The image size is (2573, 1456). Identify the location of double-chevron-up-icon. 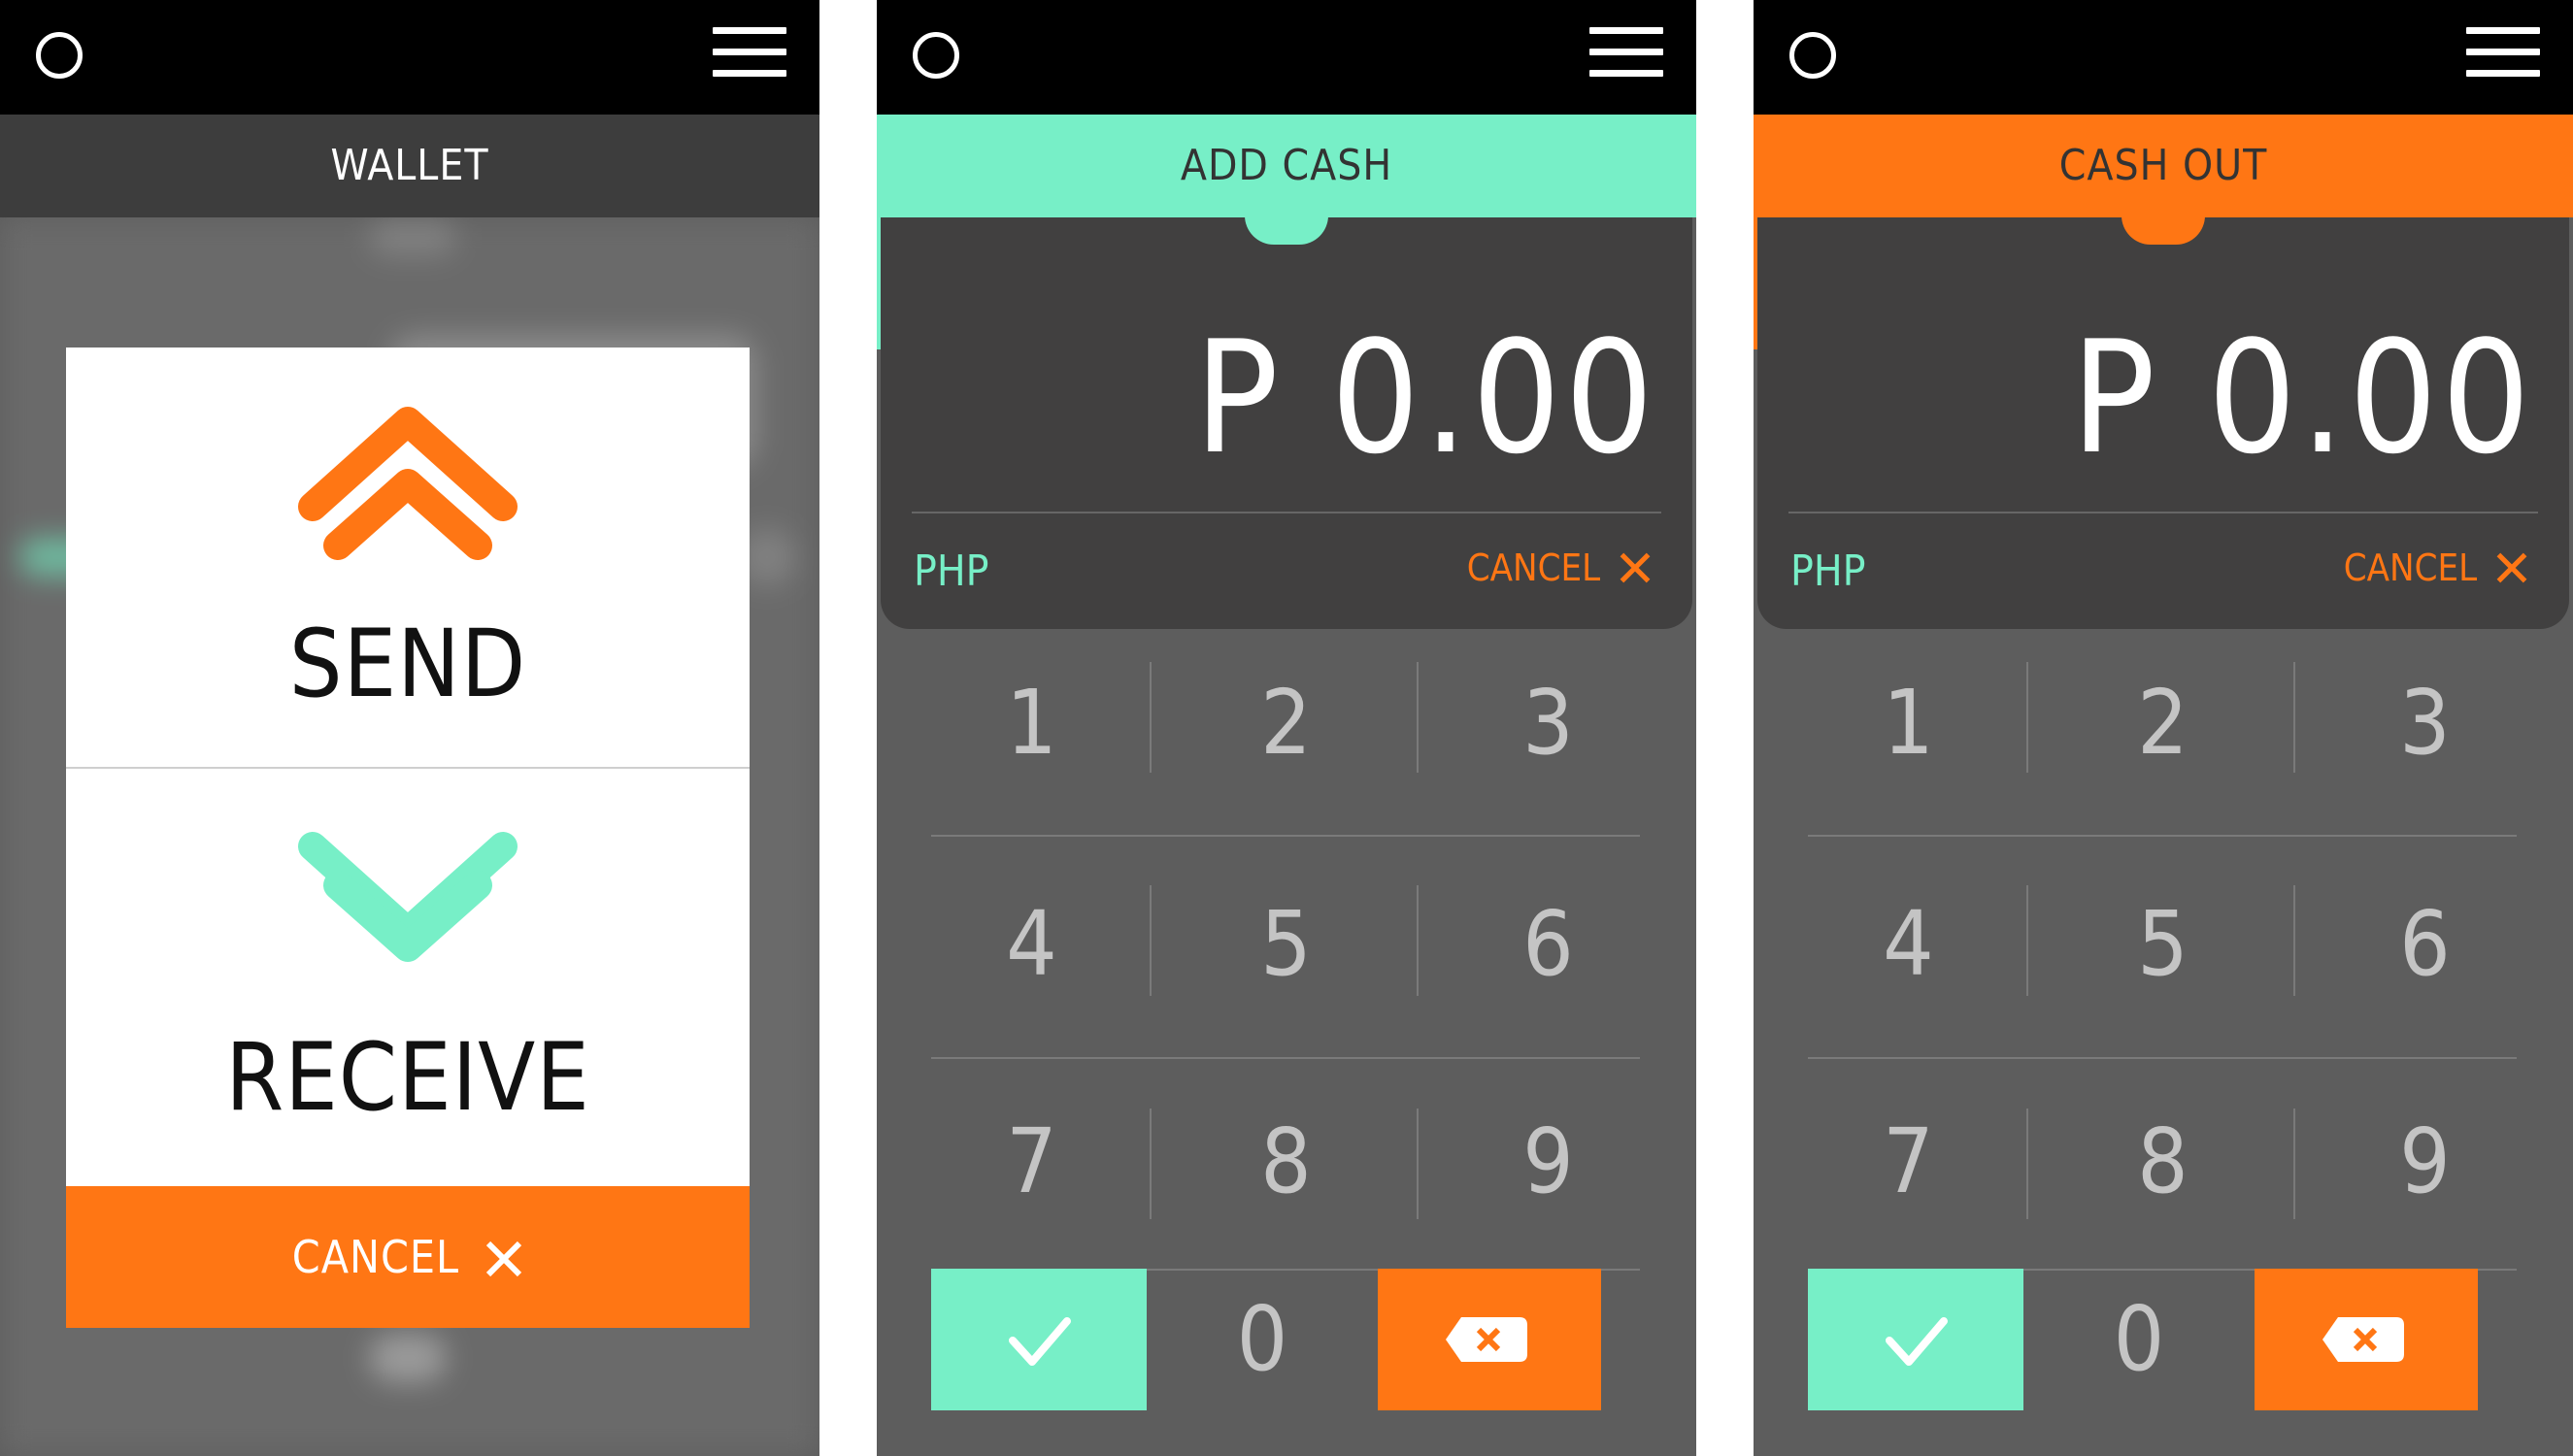
(408, 483).